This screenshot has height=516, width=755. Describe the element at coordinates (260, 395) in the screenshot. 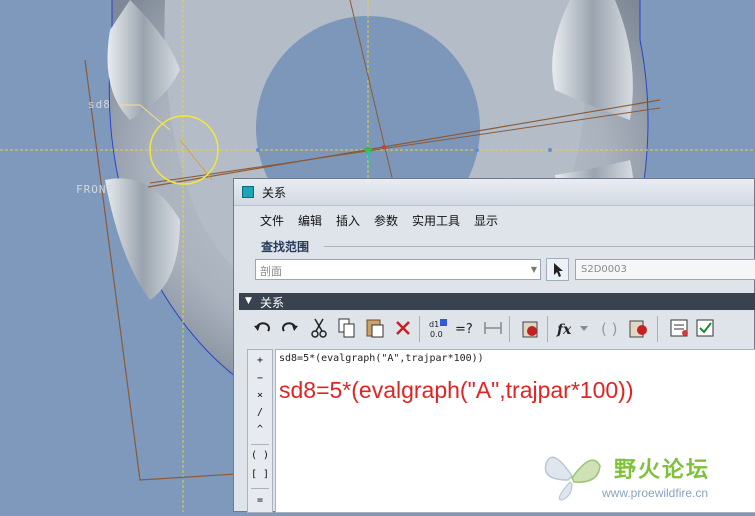

I see `multiply-operator-button: ×` at that location.